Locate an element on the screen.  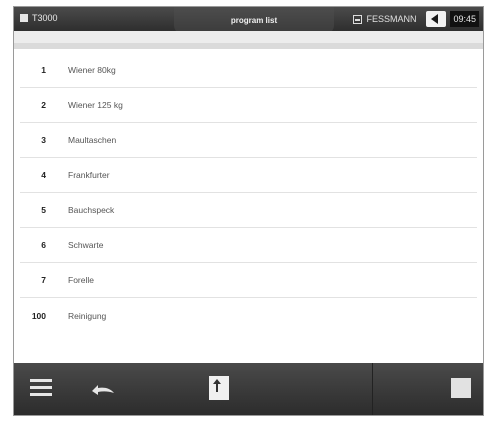
clock: 09:45 is located at coordinates (464, 19).